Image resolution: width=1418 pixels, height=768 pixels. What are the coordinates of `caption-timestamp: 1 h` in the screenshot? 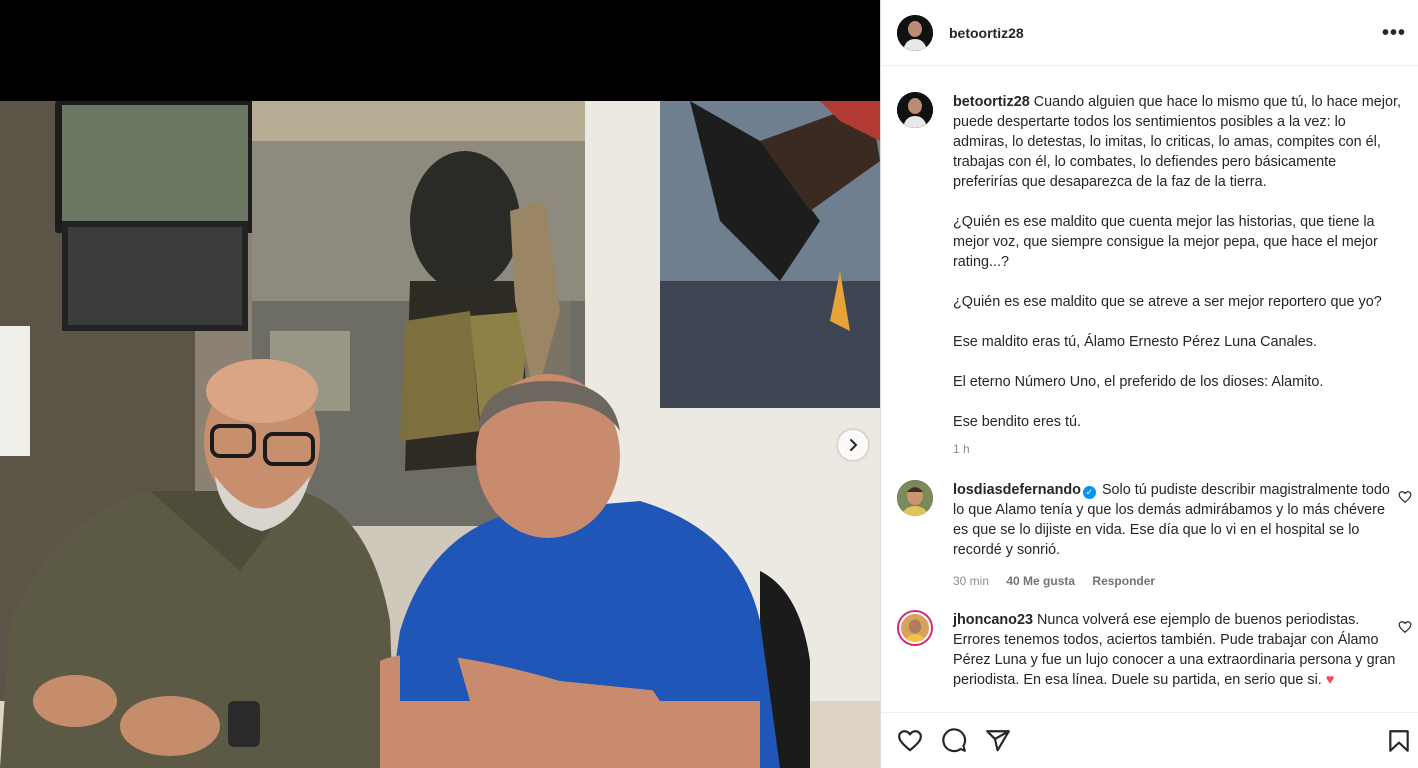 It's located at (1177, 449).